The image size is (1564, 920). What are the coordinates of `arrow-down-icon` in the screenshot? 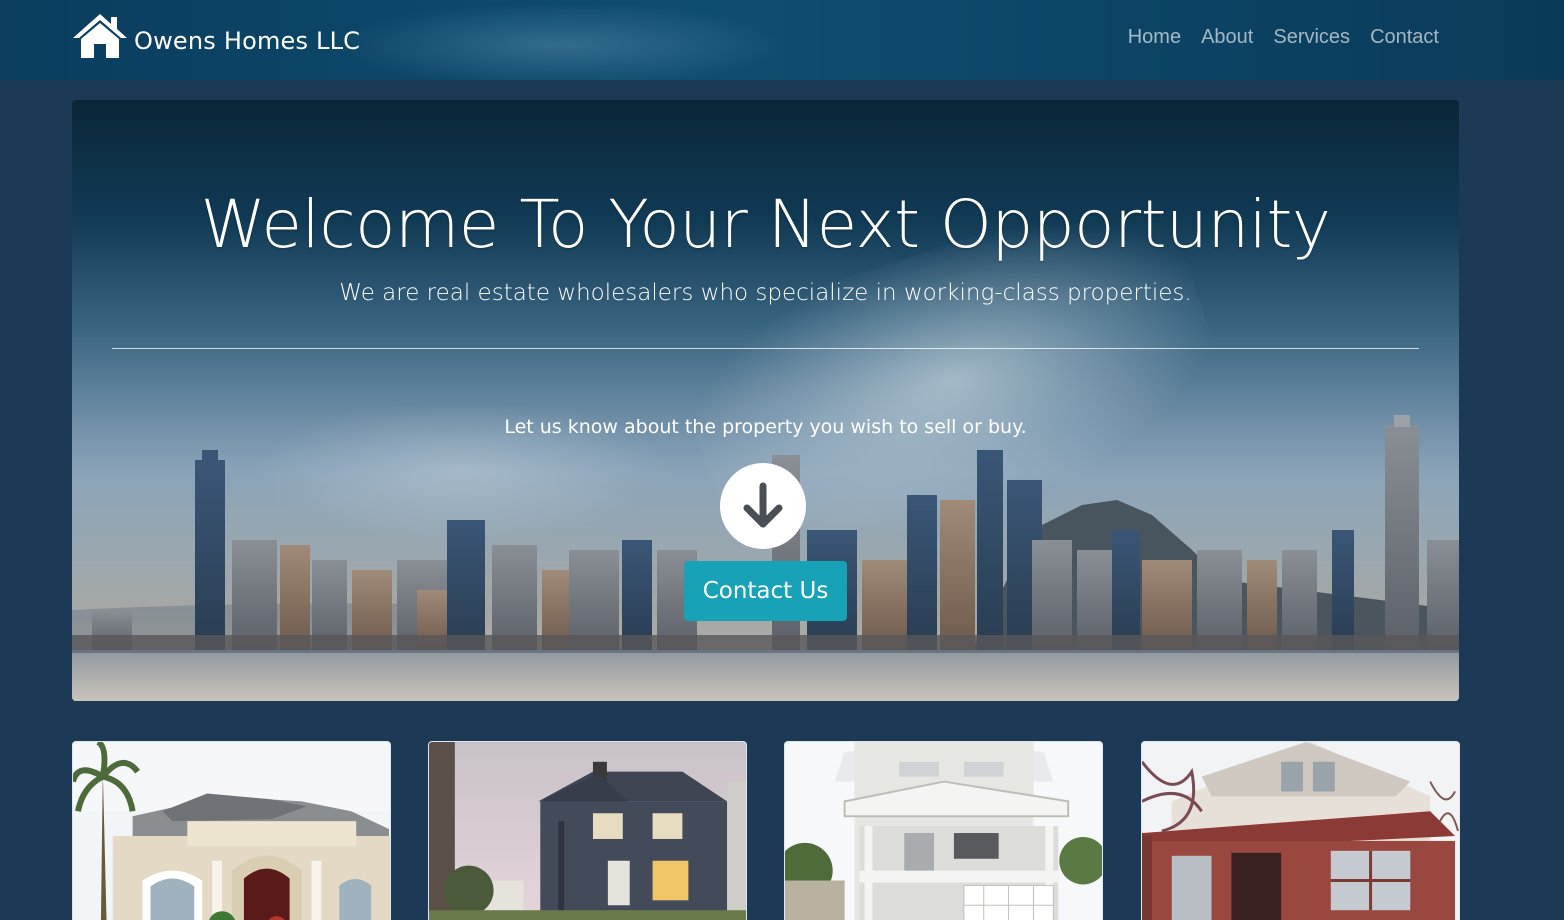 It's located at (763, 505).